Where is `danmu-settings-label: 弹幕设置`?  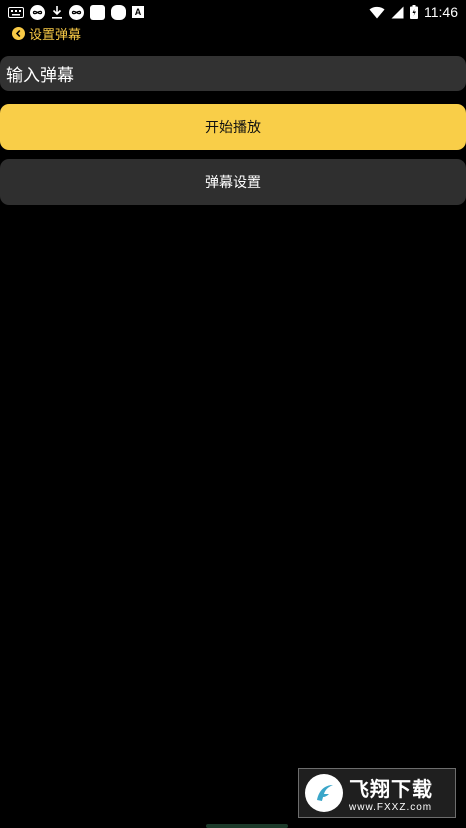 danmu-settings-label: 弹幕设置 is located at coordinates (233, 183).